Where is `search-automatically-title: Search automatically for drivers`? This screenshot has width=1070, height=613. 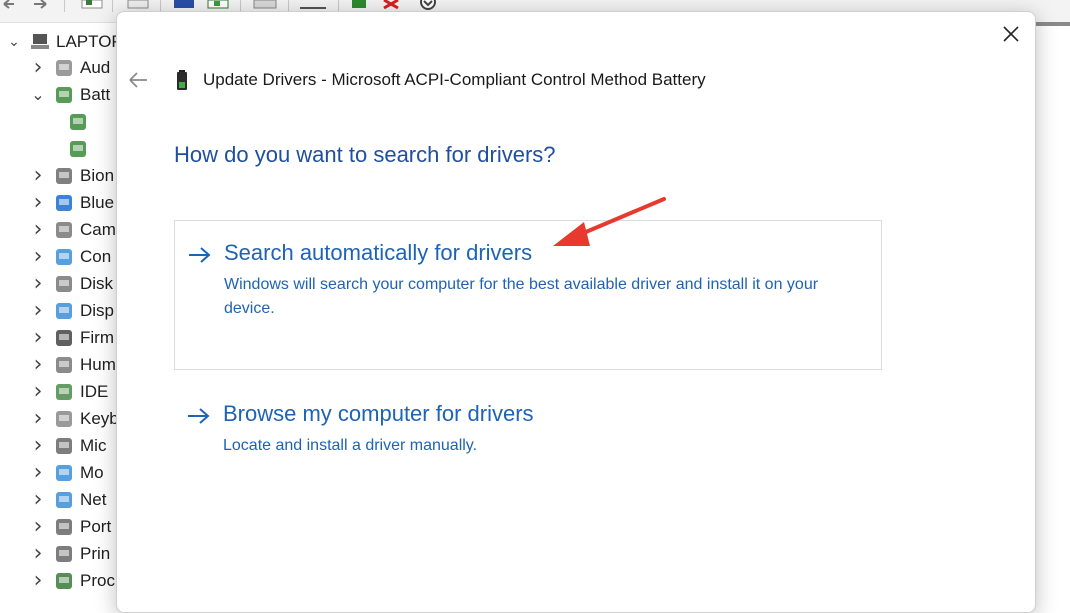 search-automatically-title: Search automatically for drivers is located at coordinates (378, 253).